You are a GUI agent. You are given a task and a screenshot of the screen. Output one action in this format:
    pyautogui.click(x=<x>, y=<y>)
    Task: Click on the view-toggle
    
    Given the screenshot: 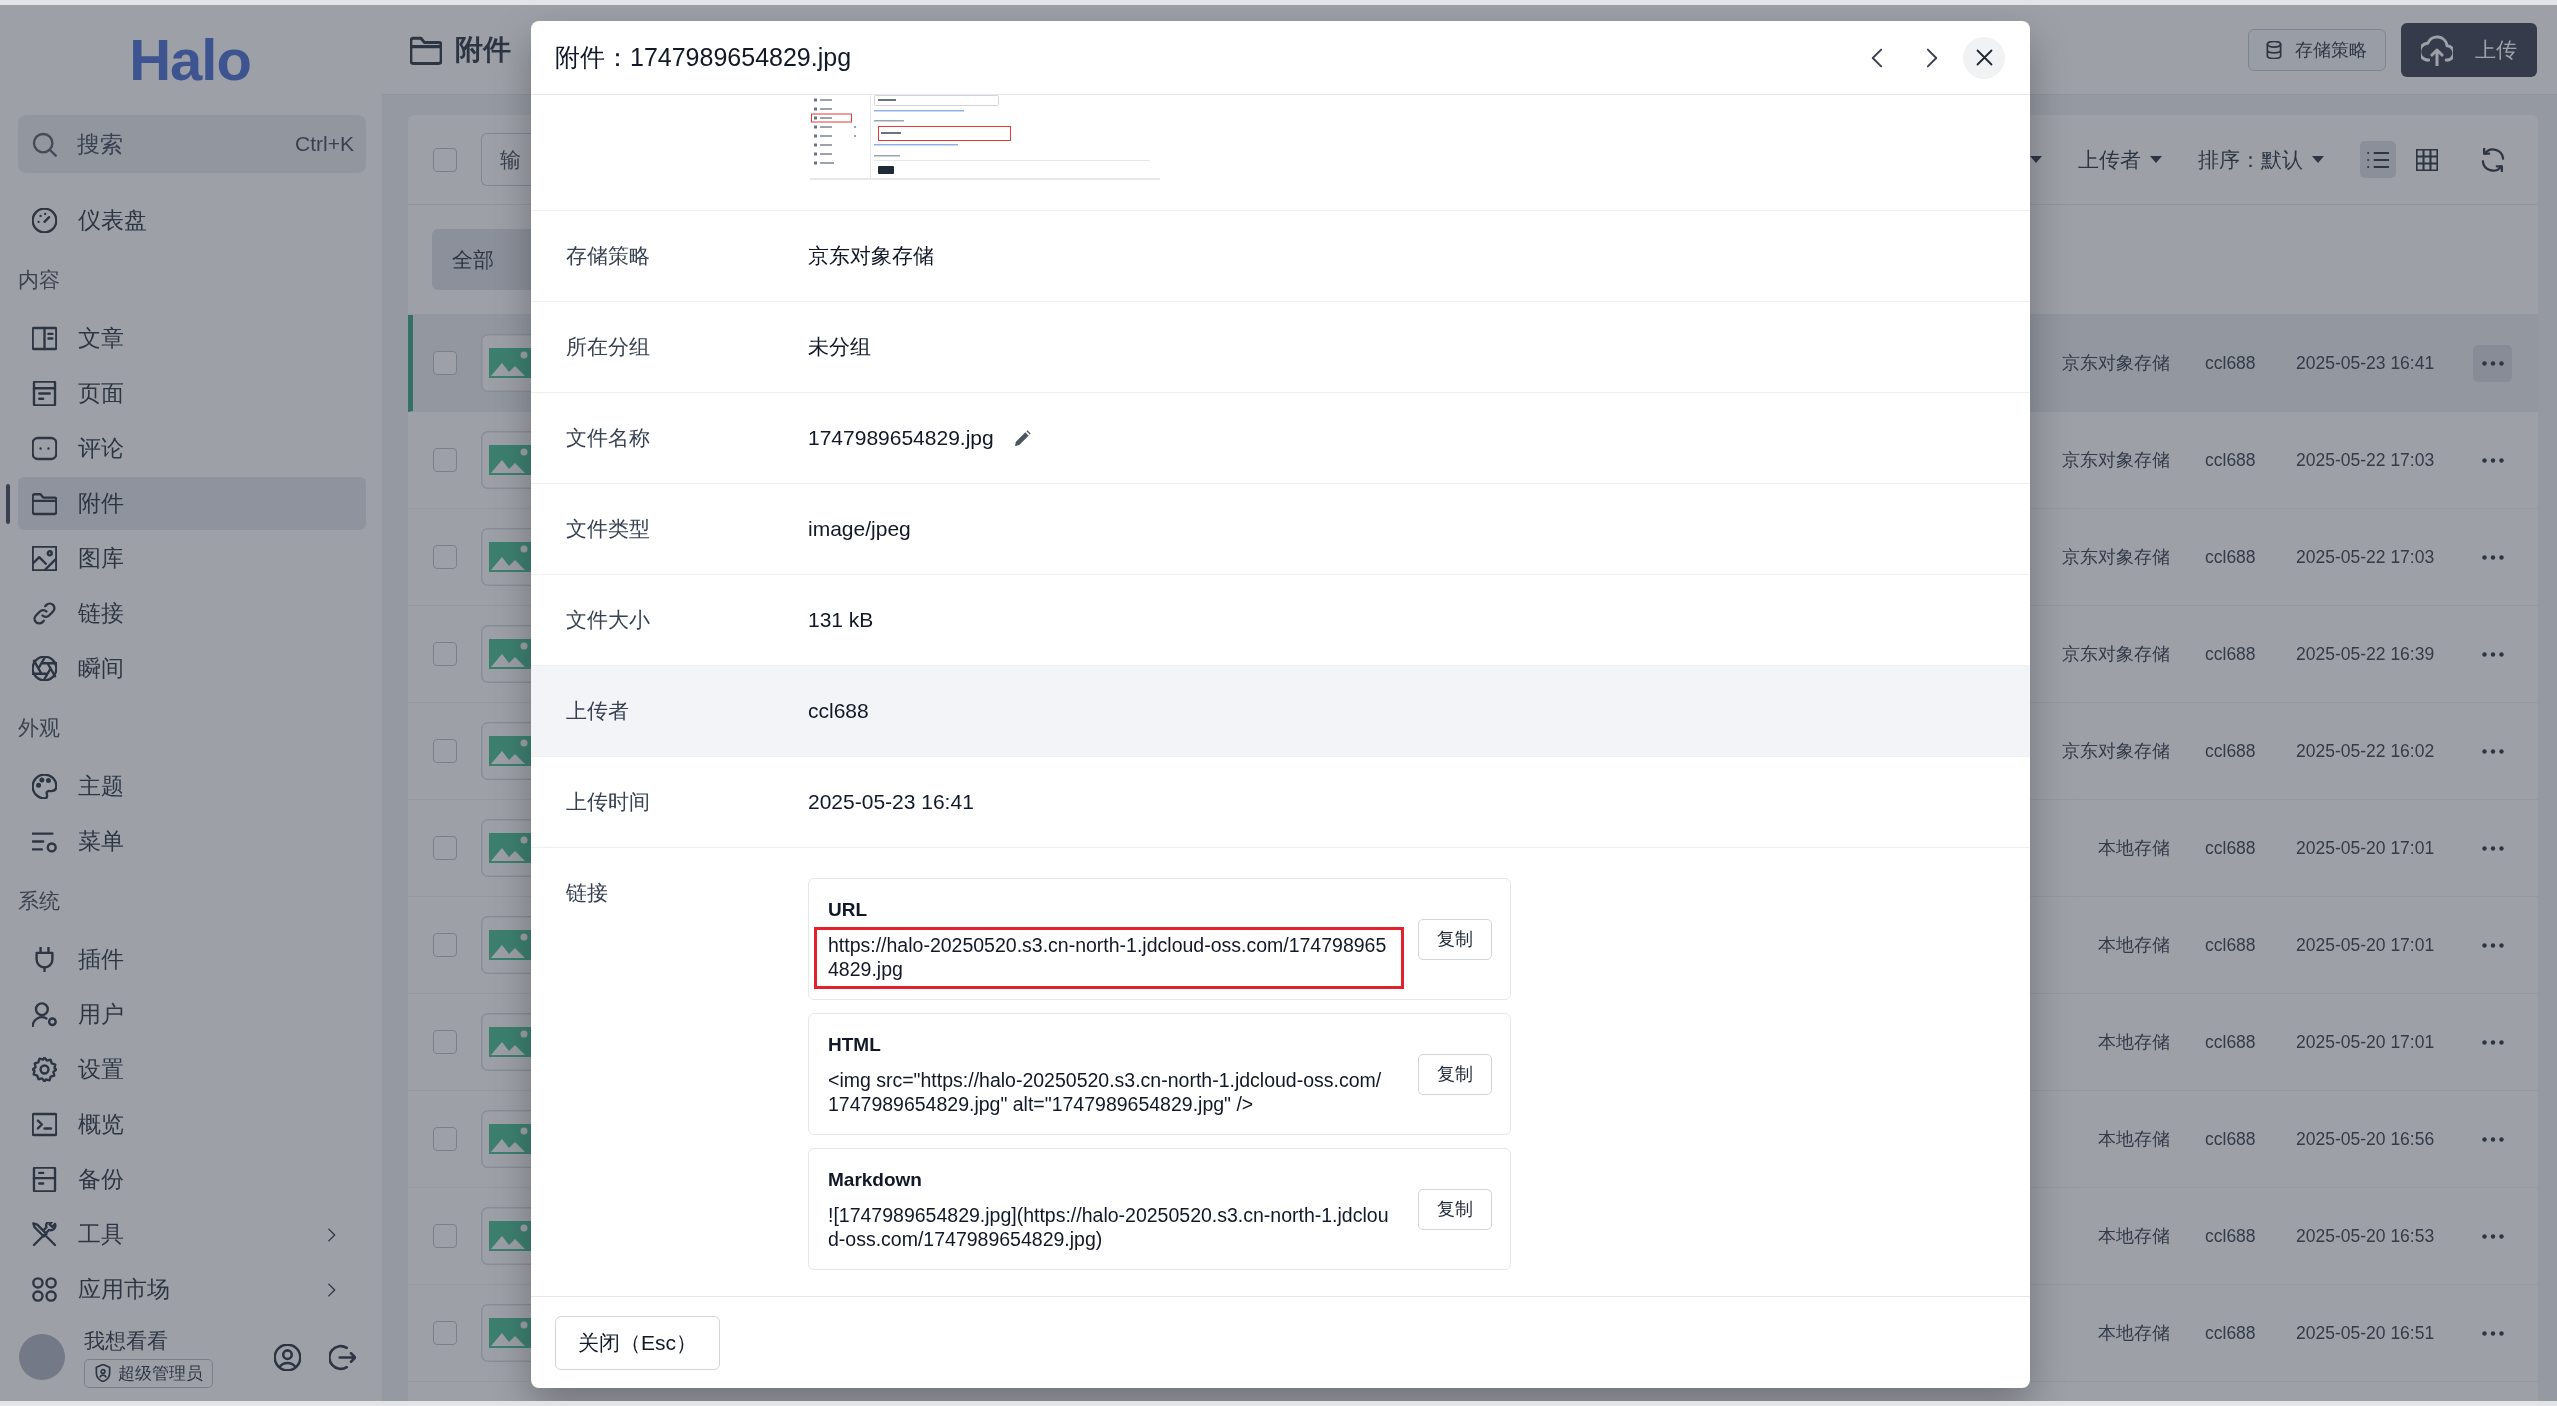 What is the action you would take?
    pyautogui.click(x=2378, y=159)
    